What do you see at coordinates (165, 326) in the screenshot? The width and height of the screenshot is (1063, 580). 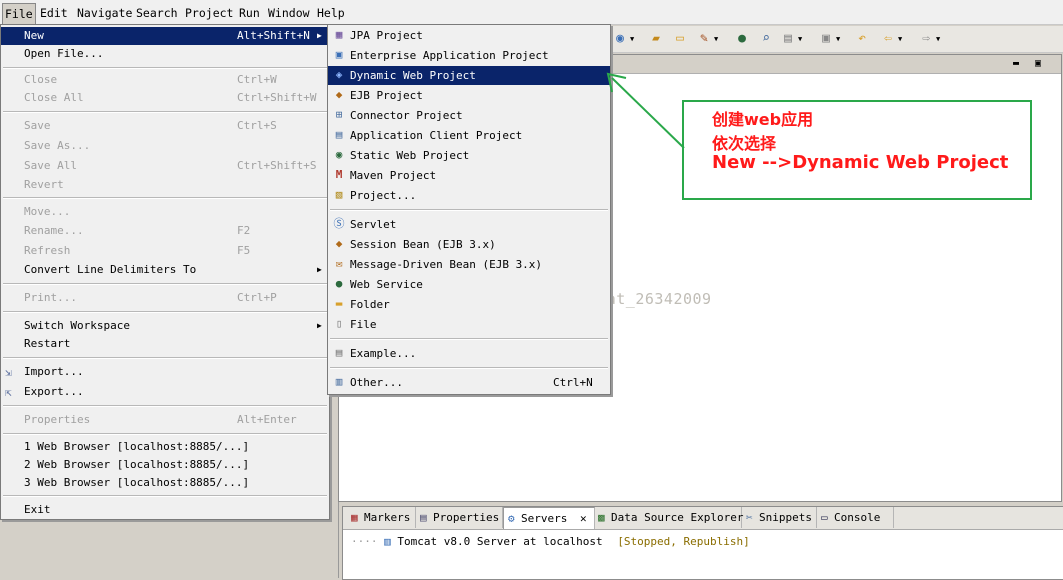 I see `menu-item-switch-workspace: Switch Workspace ▶` at bounding box center [165, 326].